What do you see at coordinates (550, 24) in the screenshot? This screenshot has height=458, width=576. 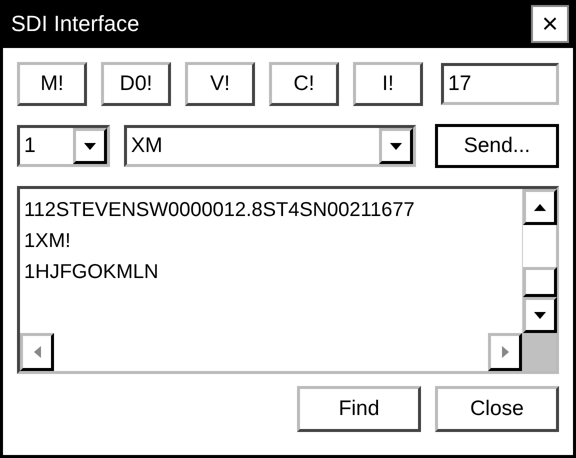 I see `close-button: ×` at bounding box center [550, 24].